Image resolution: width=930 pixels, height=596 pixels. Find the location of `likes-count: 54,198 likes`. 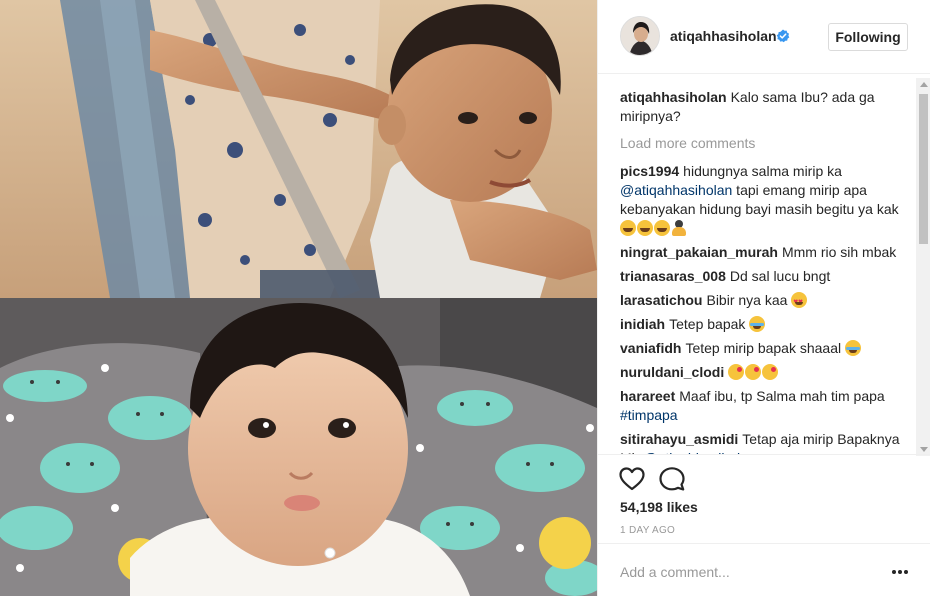

likes-count: 54,198 likes is located at coordinates (659, 507).